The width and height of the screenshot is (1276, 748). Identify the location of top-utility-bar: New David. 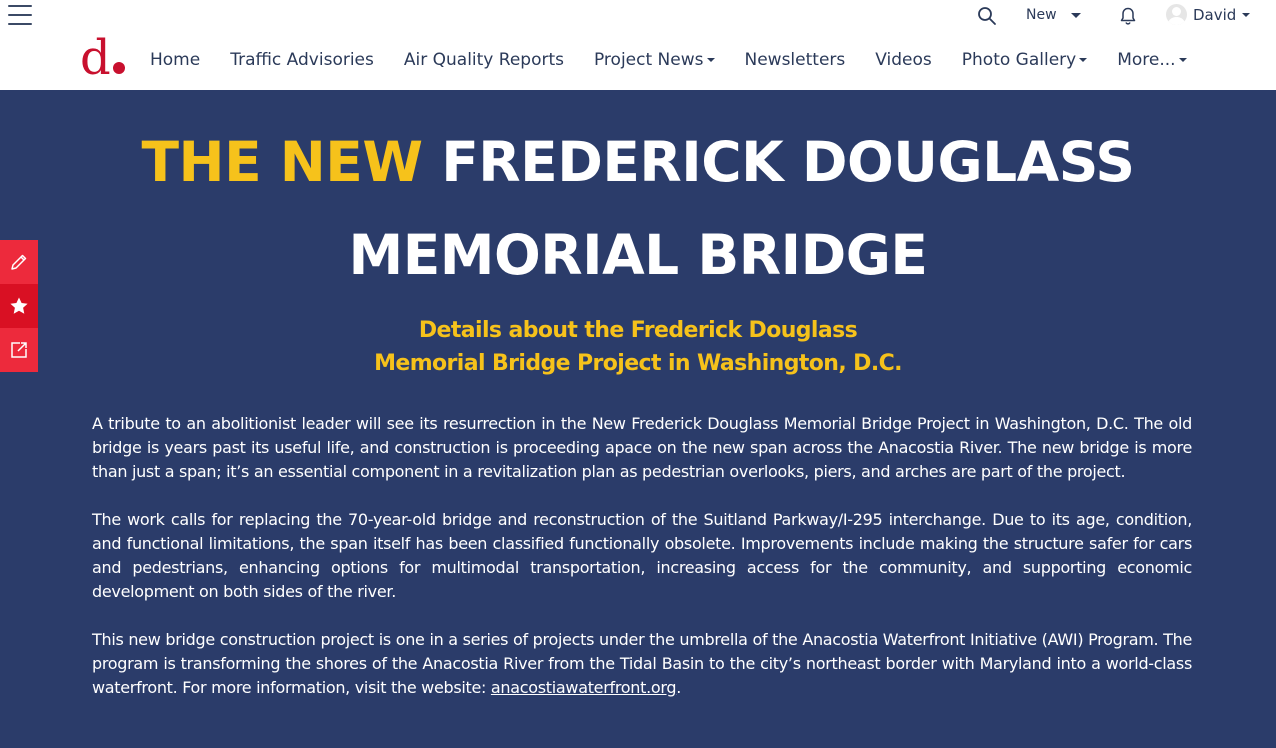
(638, 17).